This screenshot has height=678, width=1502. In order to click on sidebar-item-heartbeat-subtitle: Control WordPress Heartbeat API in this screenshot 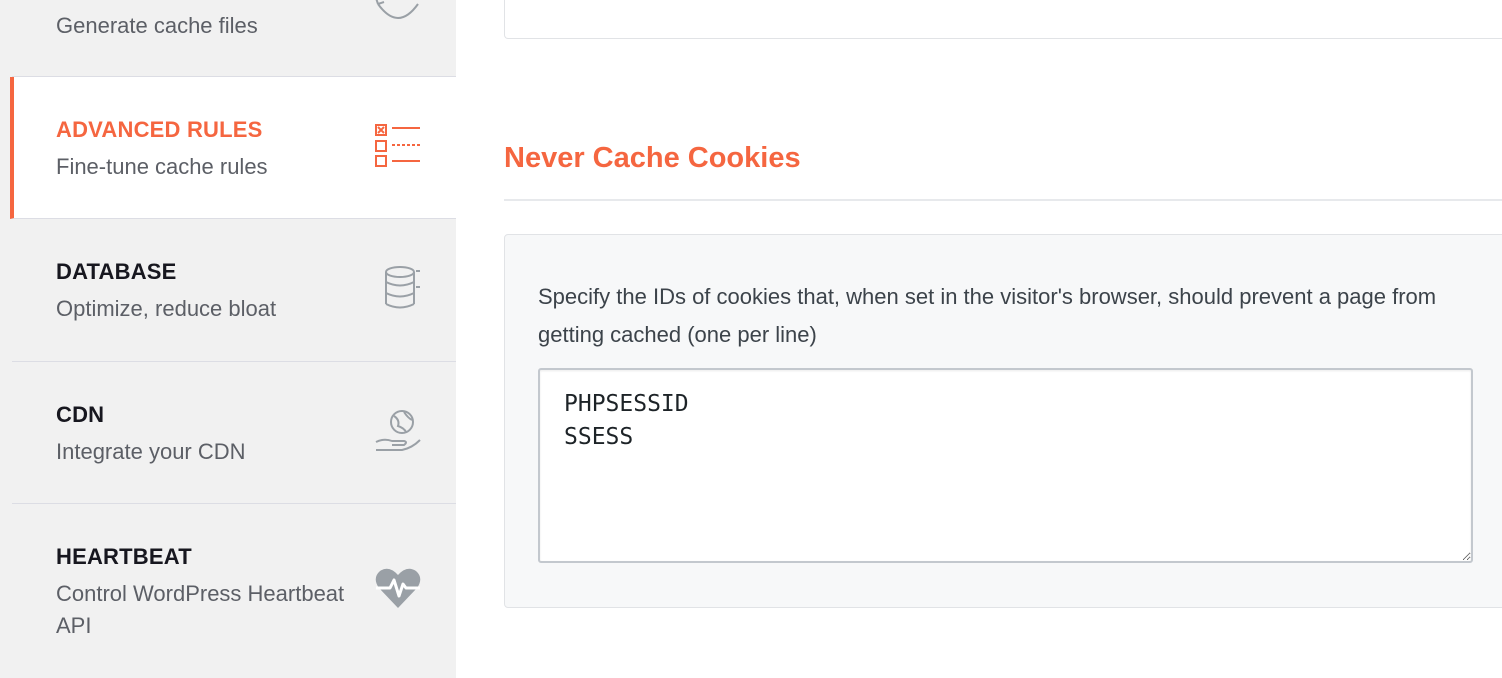, I will do `click(200, 609)`.